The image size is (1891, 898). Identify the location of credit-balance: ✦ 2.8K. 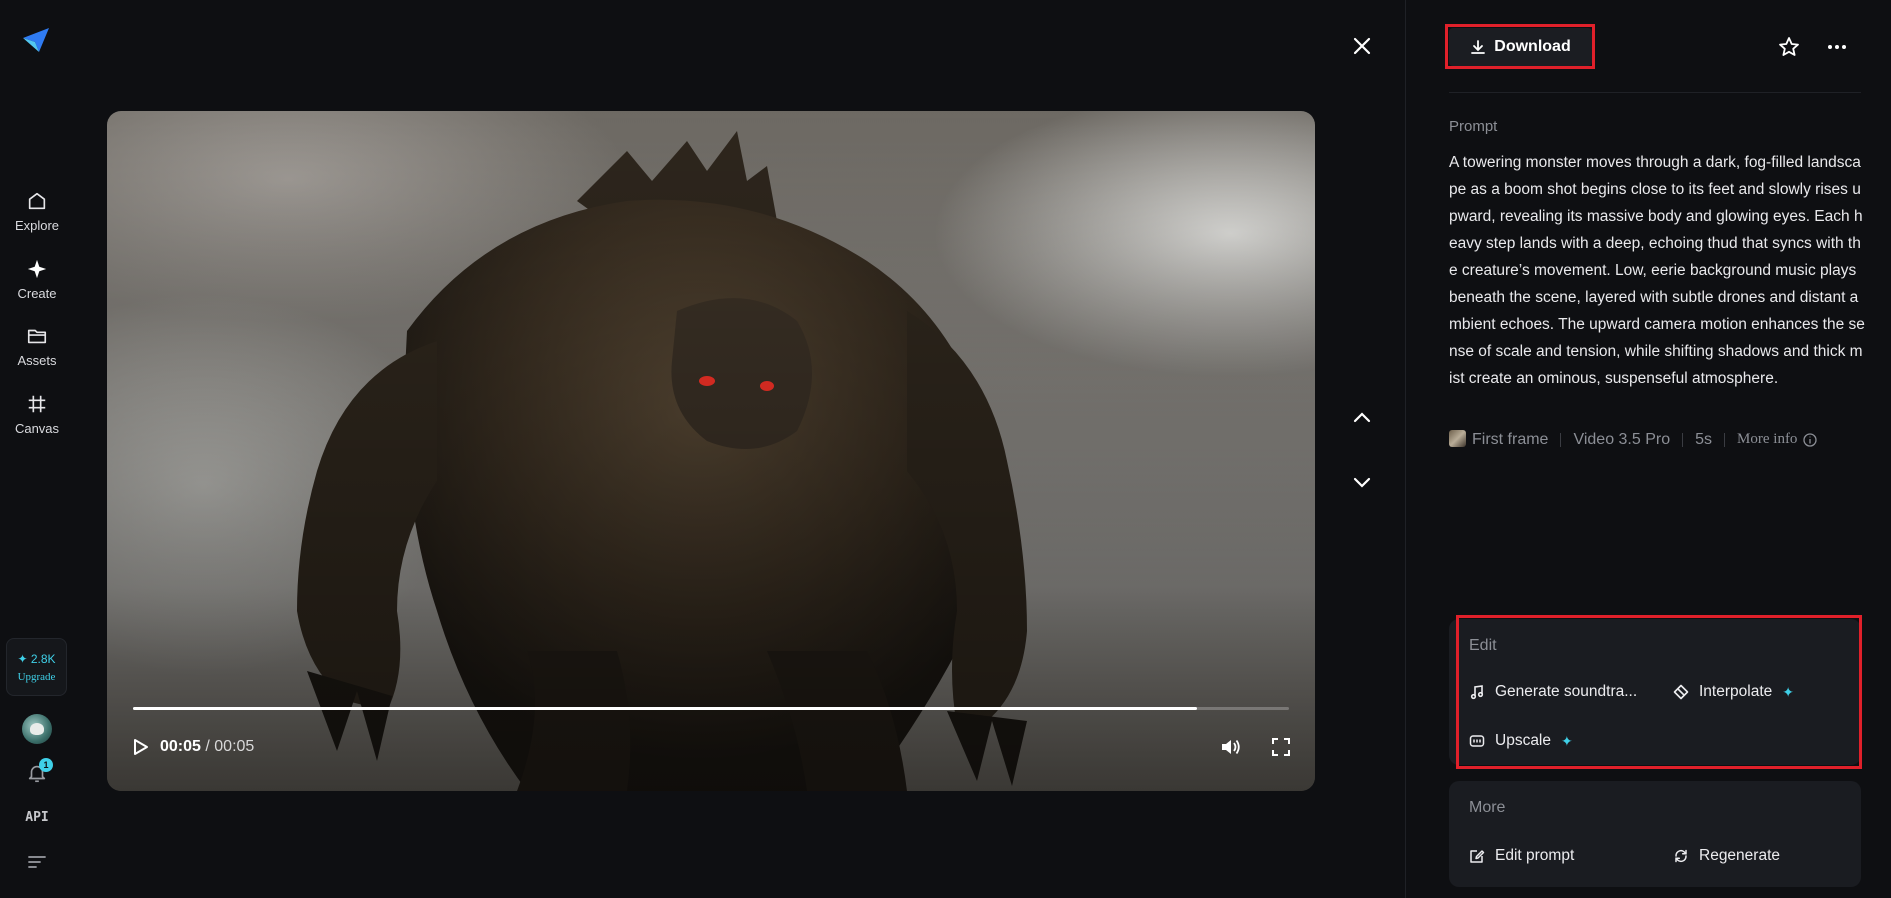
(36, 658).